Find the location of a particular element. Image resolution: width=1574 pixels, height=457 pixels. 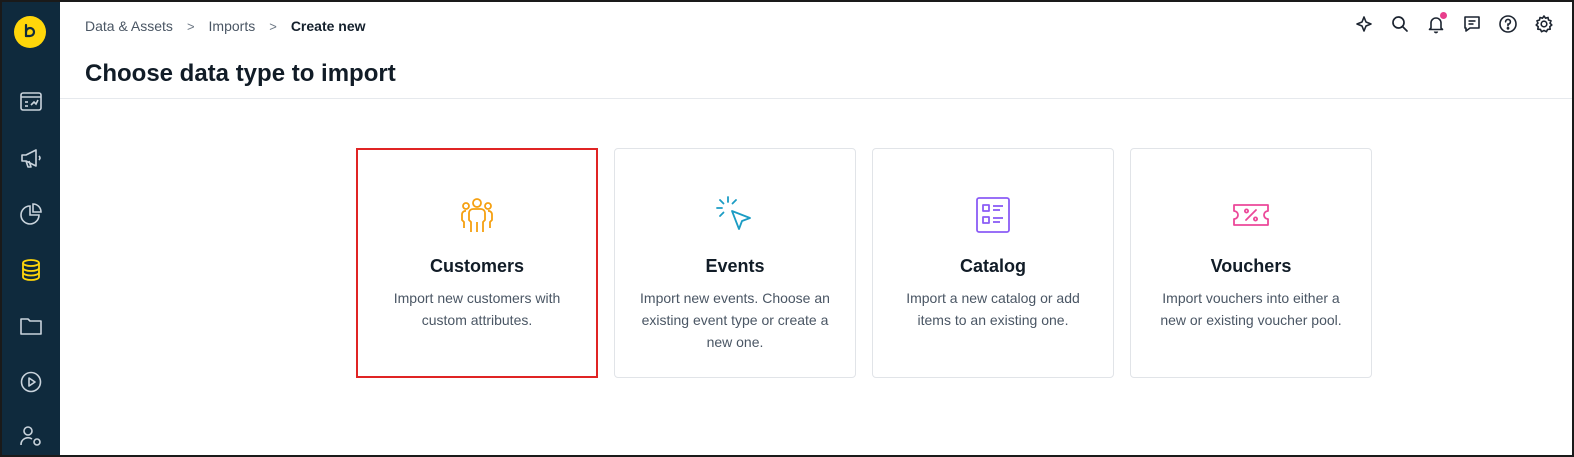

sidebar-item-campaigns is located at coordinates (31, 158).